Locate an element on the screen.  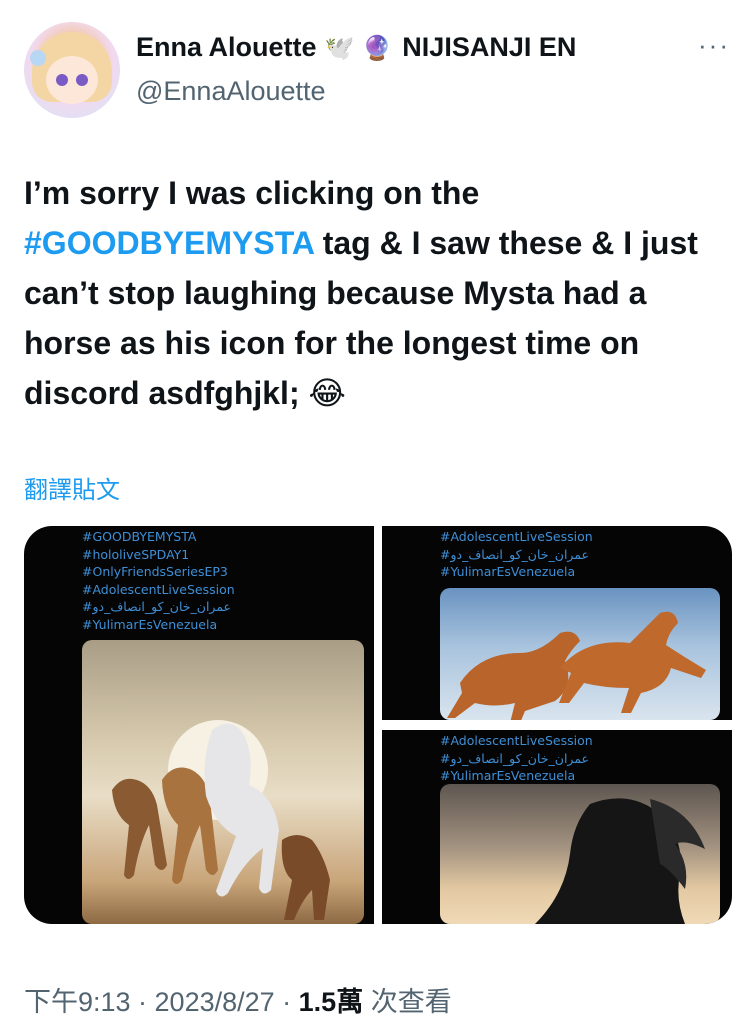
horse-herd-photo is located at coordinates (223, 782).